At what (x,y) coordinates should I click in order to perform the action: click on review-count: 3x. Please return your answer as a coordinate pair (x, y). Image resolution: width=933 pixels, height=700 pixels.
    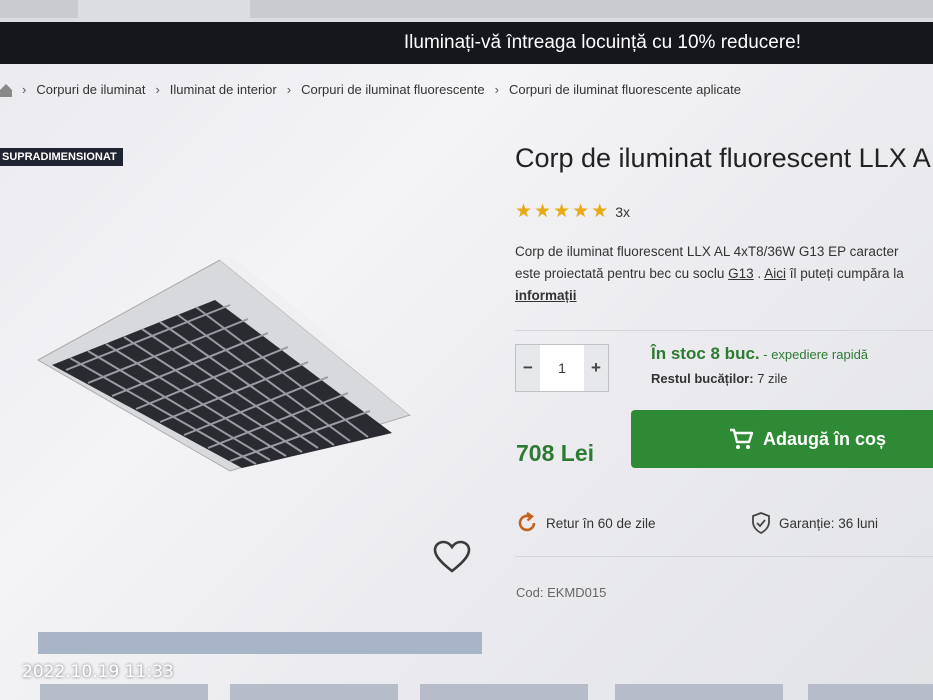
    Looking at the image, I should click on (622, 212).